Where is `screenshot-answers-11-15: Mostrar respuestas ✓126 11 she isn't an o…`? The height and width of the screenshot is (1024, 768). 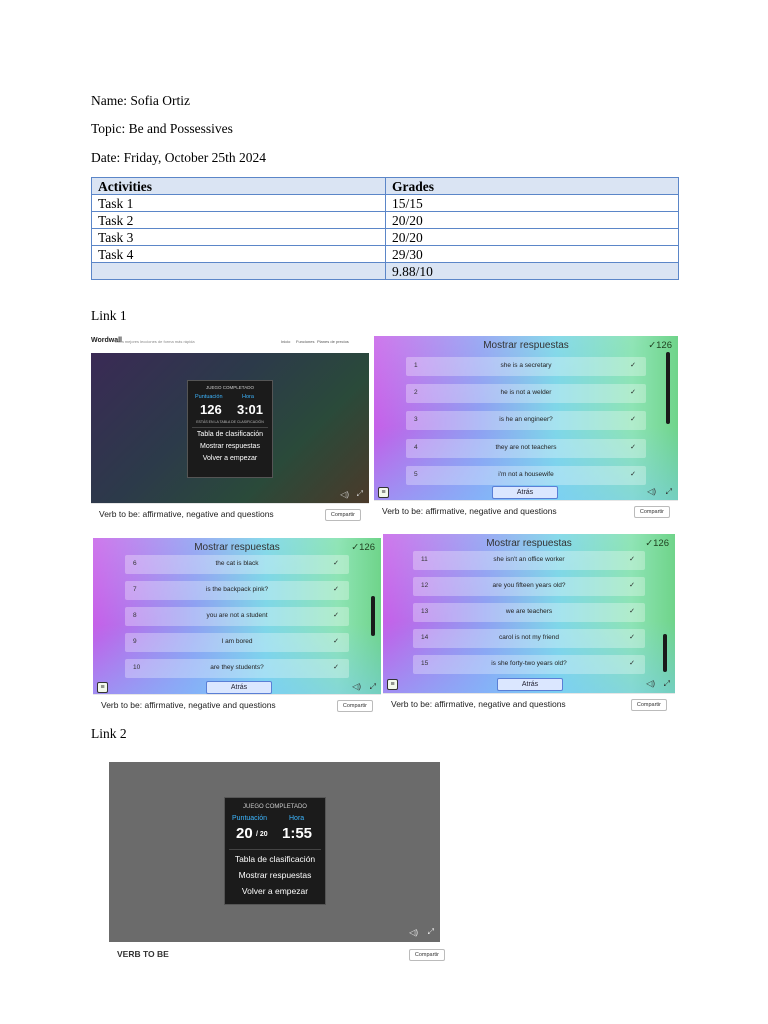 screenshot-answers-11-15: Mostrar respuestas ✓126 11 she isn't an o… is located at coordinates (529, 624).